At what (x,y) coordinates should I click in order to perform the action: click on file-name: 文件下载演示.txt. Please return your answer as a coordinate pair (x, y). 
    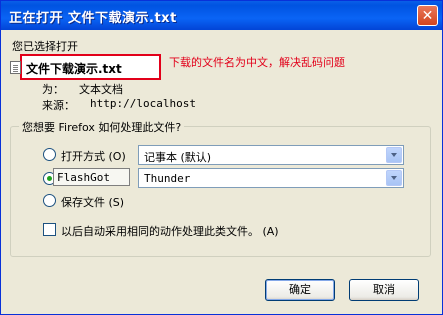
    Looking at the image, I should click on (74, 69).